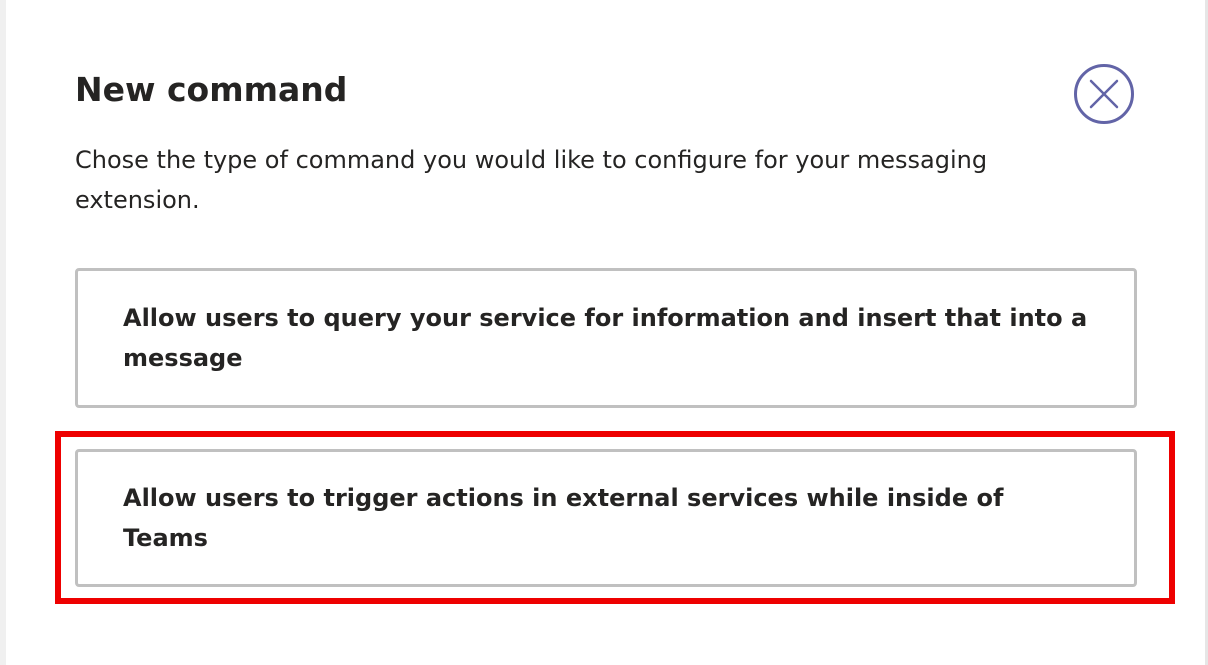 The image size is (1208, 665). I want to click on close-icon, so click(1104, 94).